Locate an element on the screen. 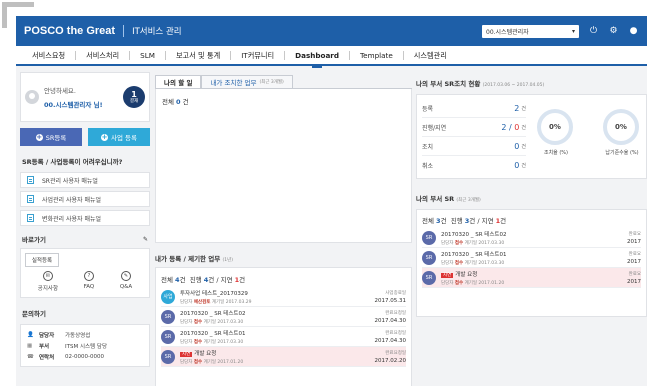 The width and height of the screenshot is (647, 386). pencil-icon: ✎ is located at coordinates (145, 239).